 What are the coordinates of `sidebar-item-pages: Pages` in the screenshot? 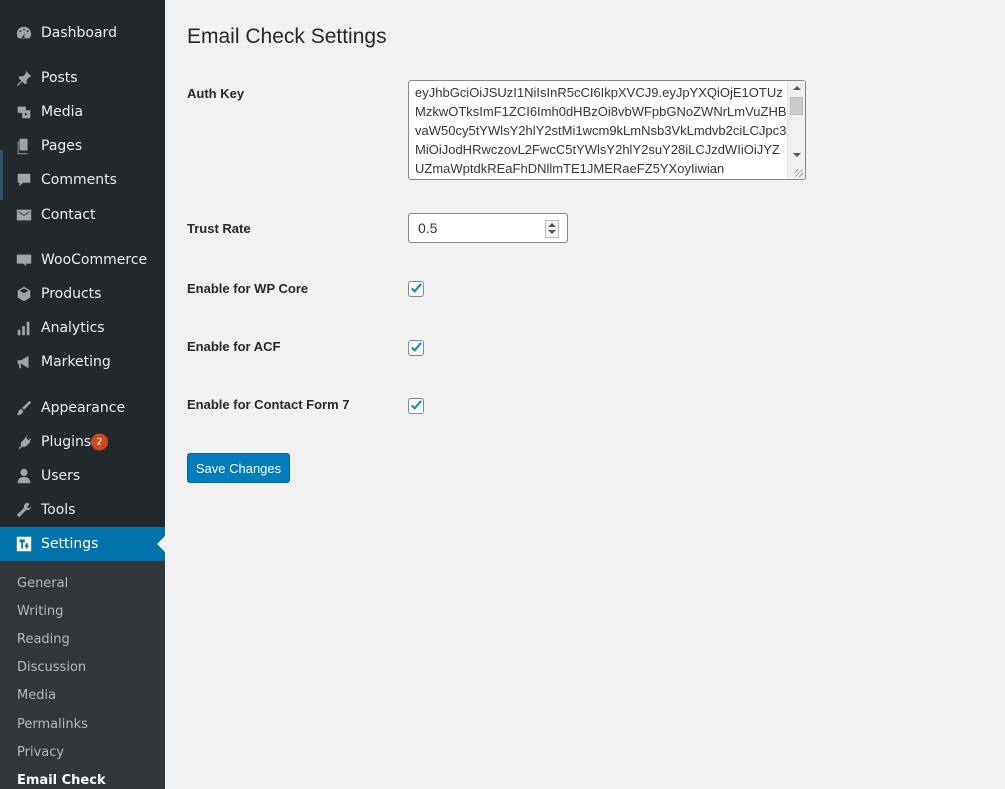 It's located at (82, 146).